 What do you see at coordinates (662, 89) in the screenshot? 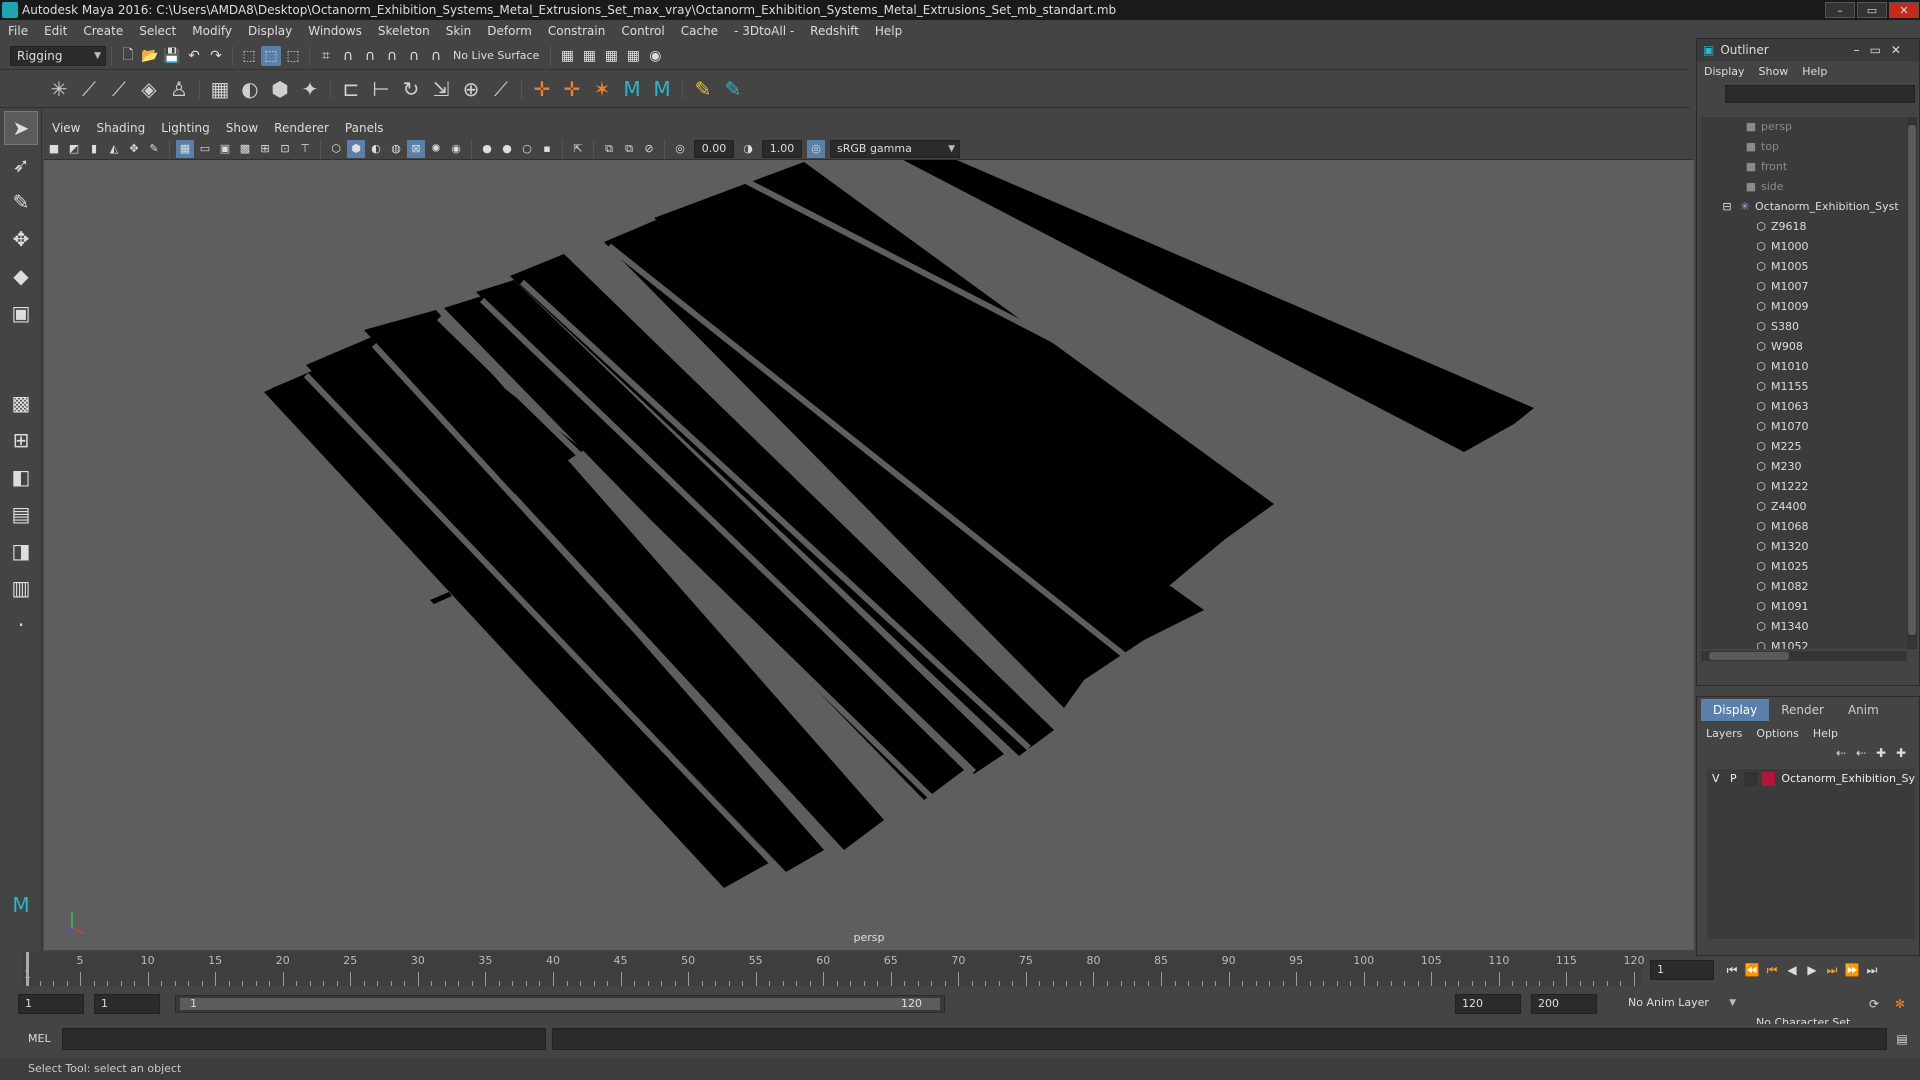
I see `redshift-light-icon: M` at bounding box center [662, 89].